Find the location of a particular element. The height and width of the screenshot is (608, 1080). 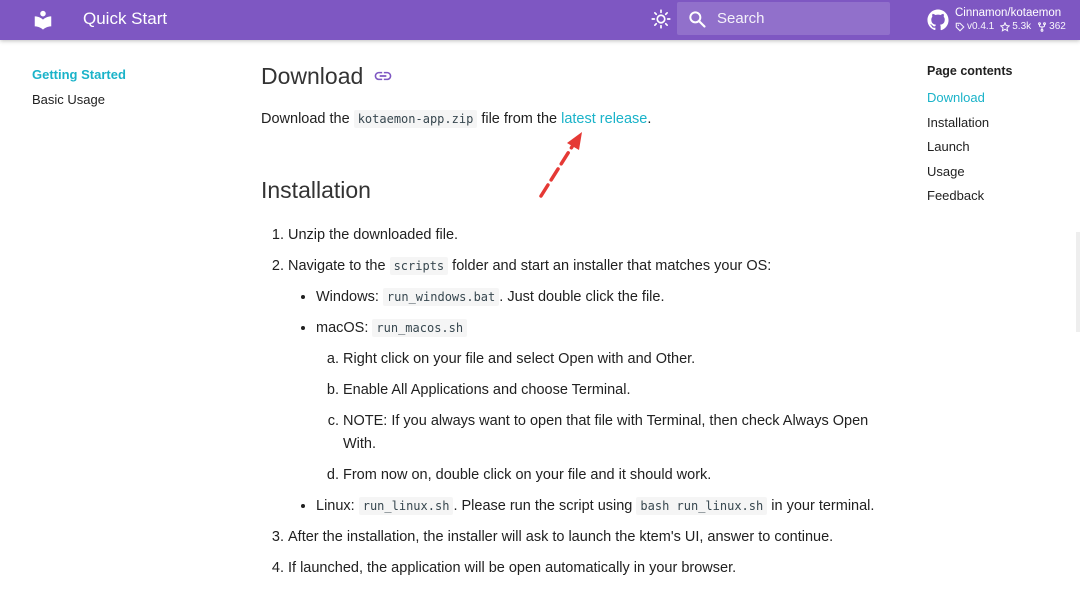

macos-script-code: run_macos.sh is located at coordinates (420, 328).